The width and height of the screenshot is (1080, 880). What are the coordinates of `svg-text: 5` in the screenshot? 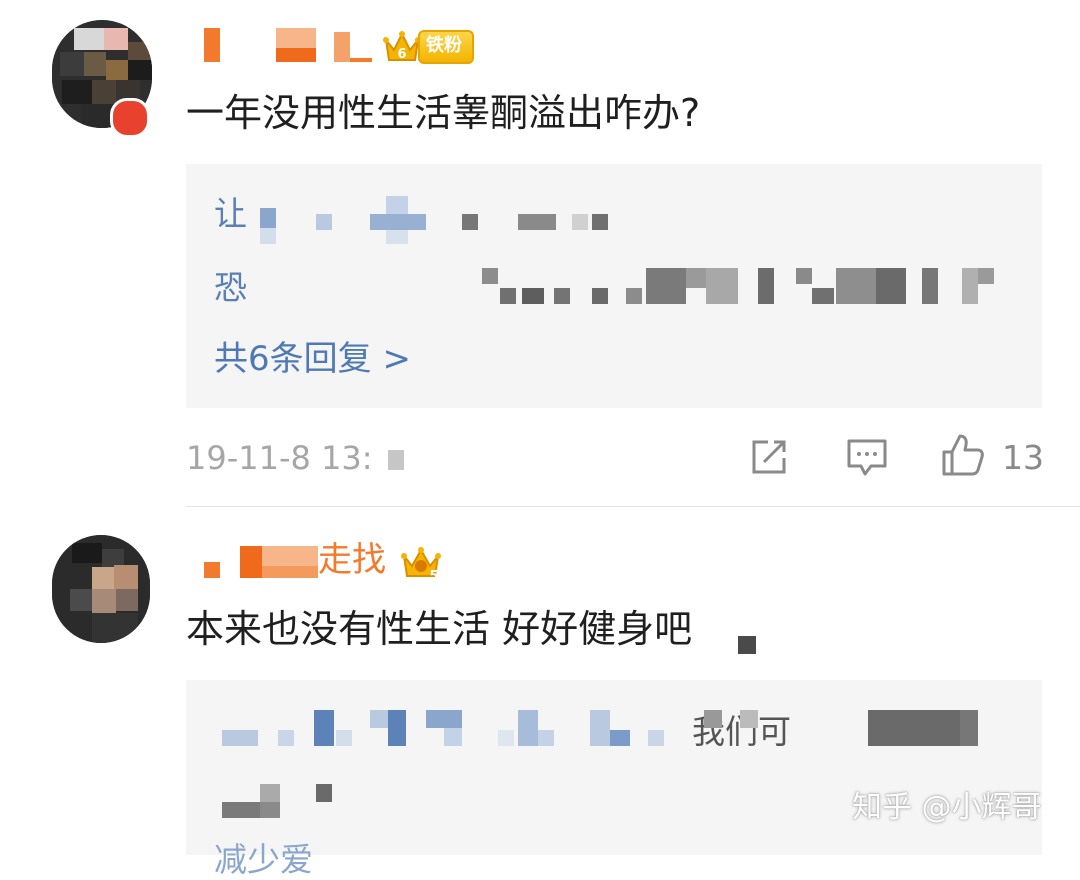 It's located at (433, 576).